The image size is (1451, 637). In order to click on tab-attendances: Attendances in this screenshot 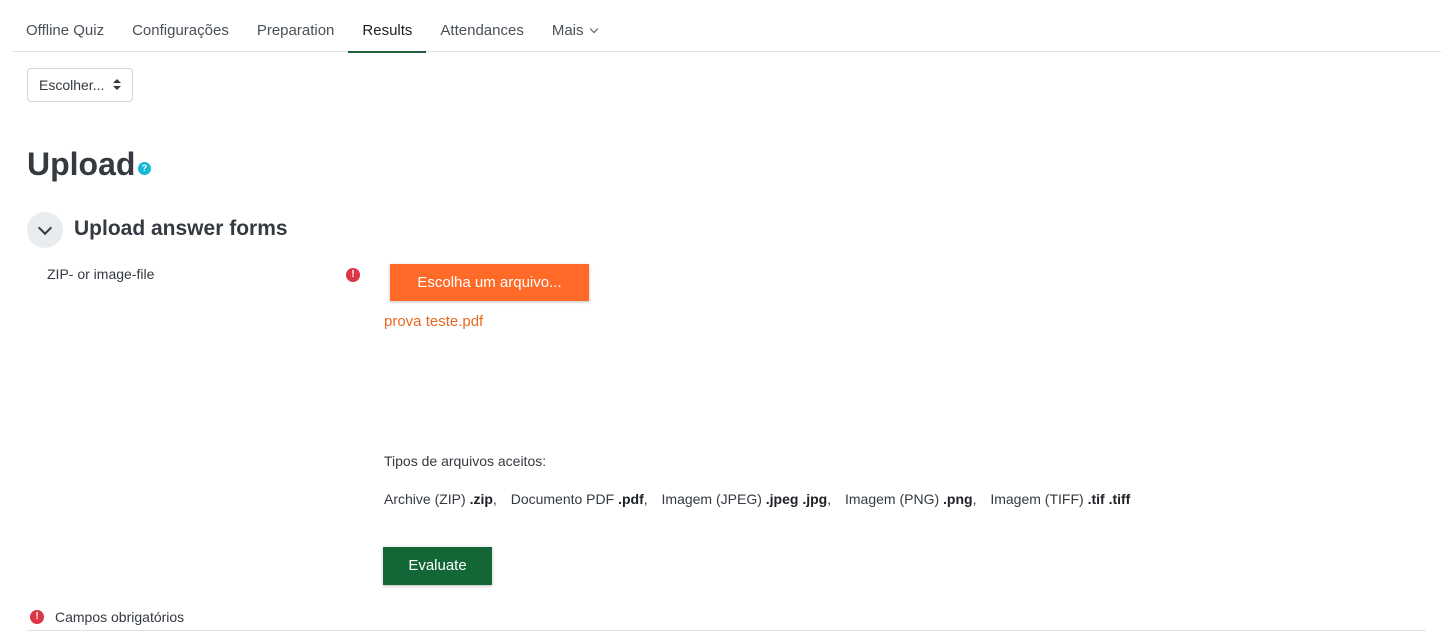, I will do `click(481, 26)`.